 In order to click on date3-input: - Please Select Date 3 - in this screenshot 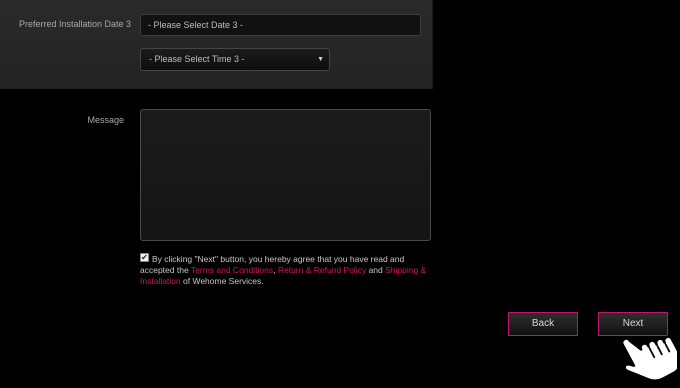, I will do `click(280, 25)`.